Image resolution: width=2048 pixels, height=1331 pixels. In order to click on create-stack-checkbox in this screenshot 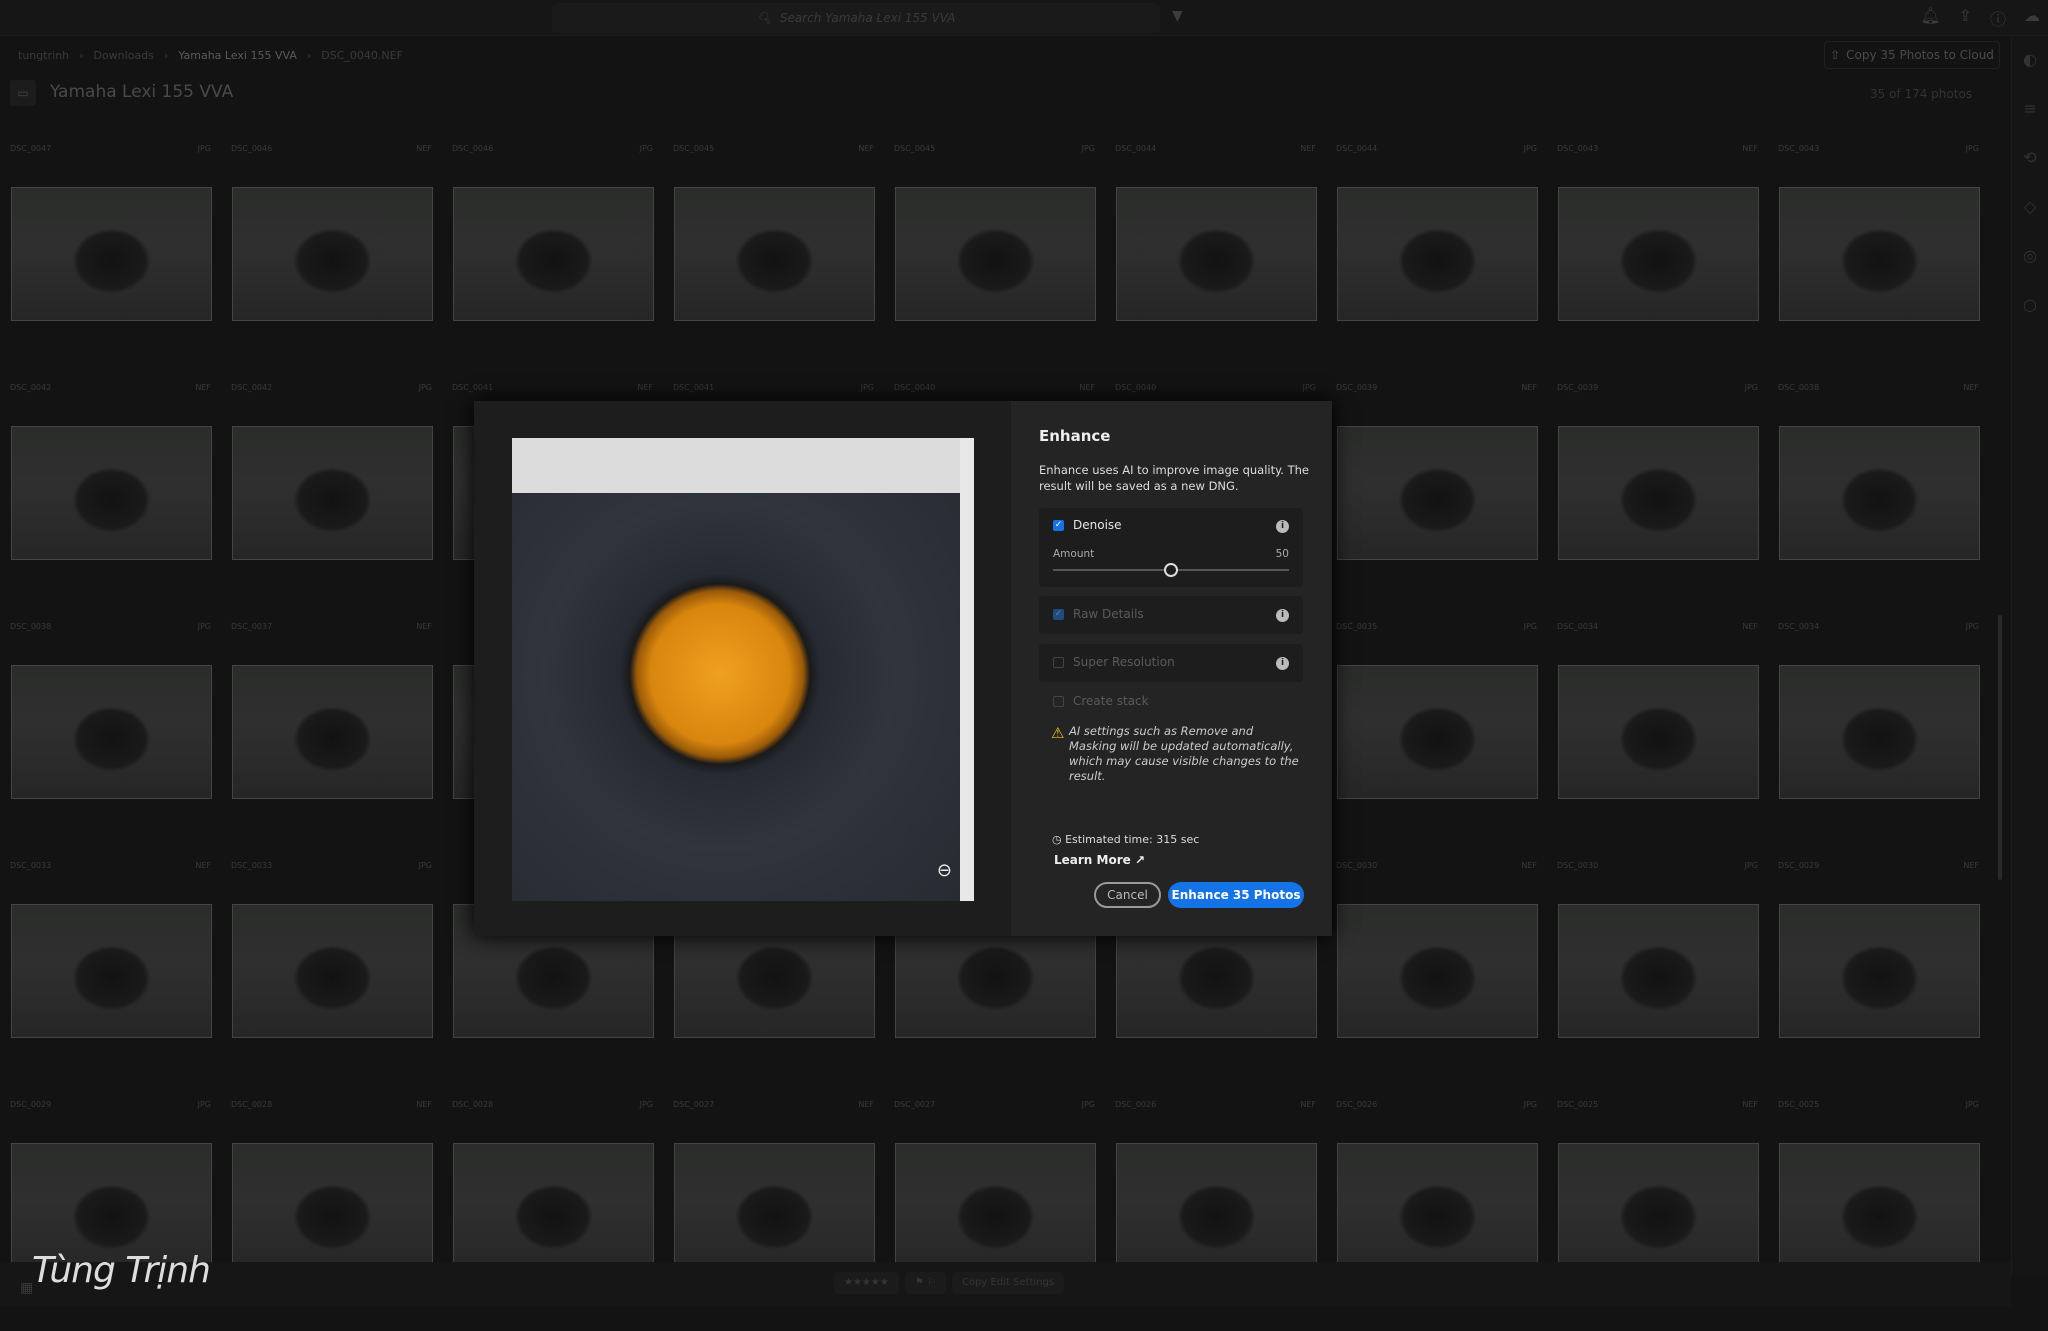, I will do `click(1058, 701)`.